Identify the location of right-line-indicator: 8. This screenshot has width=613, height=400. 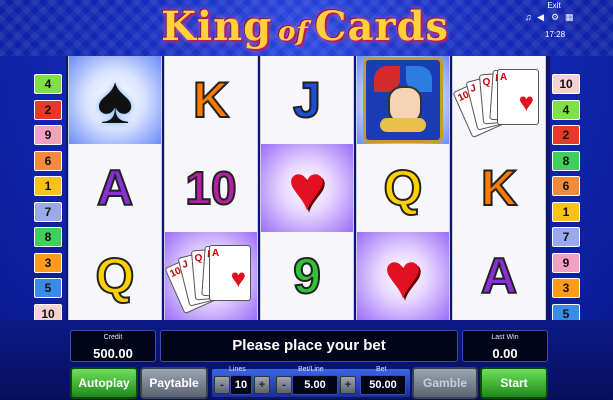
(566, 160).